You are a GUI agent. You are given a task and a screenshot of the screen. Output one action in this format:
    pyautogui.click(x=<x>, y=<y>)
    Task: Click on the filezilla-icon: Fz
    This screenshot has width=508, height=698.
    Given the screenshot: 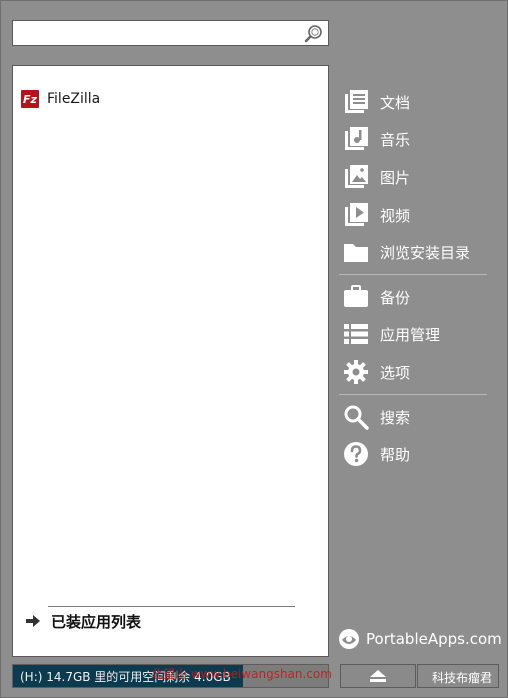 What is the action you would take?
    pyautogui.click(x=30, y=99)
    